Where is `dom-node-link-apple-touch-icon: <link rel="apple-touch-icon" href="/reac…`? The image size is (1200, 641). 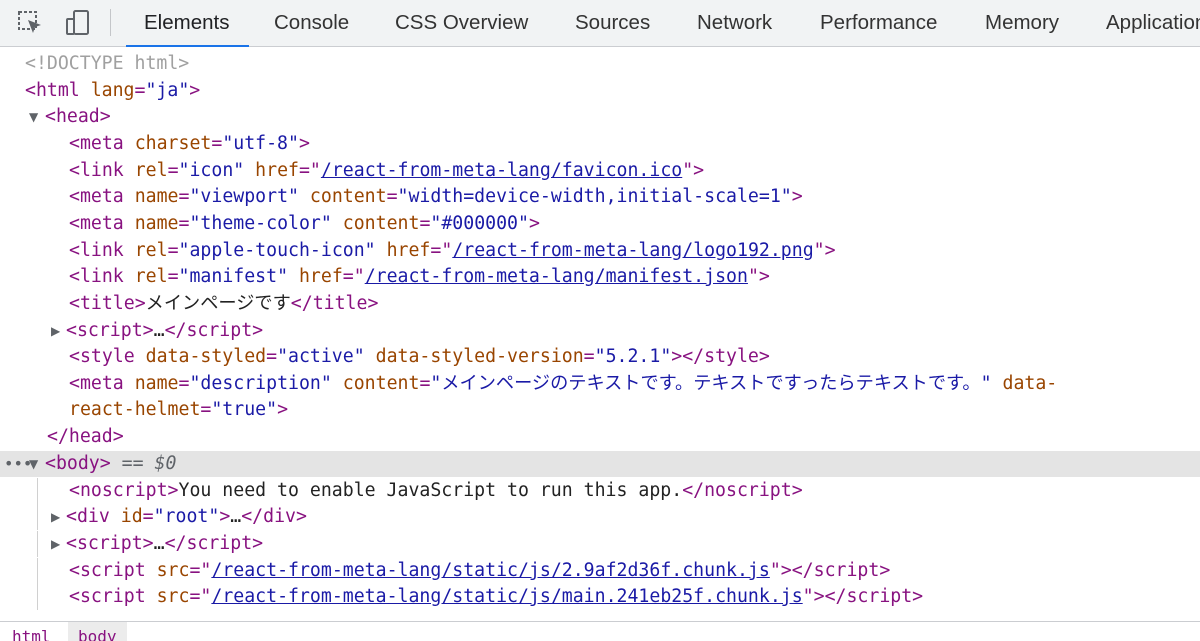
dom-node-link-apple-touch-icon: <link rel="apple-touch-icon" href="/reac… is located at coordinates (600, 251).